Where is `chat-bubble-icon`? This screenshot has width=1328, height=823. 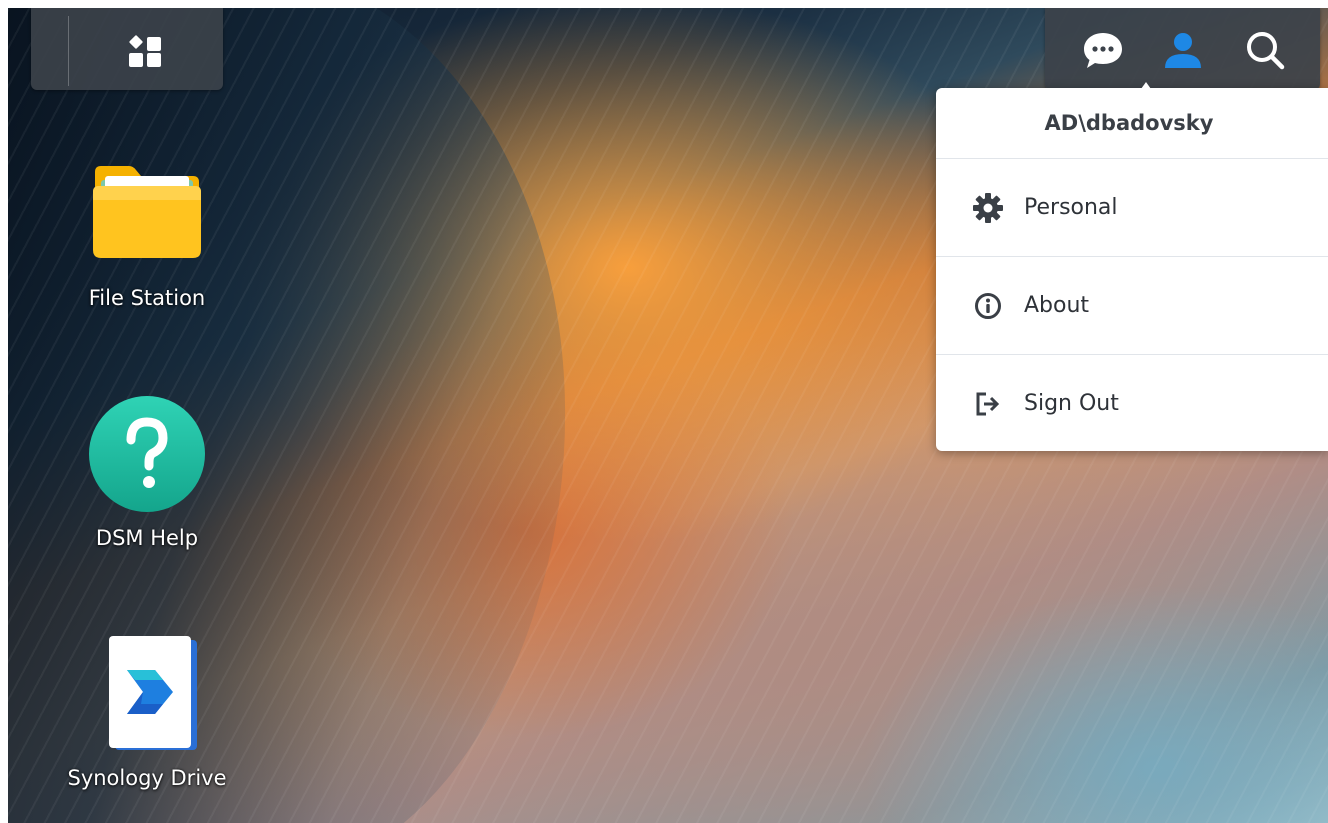
chat-bubble-icon is located at coordinates (1103, 50).